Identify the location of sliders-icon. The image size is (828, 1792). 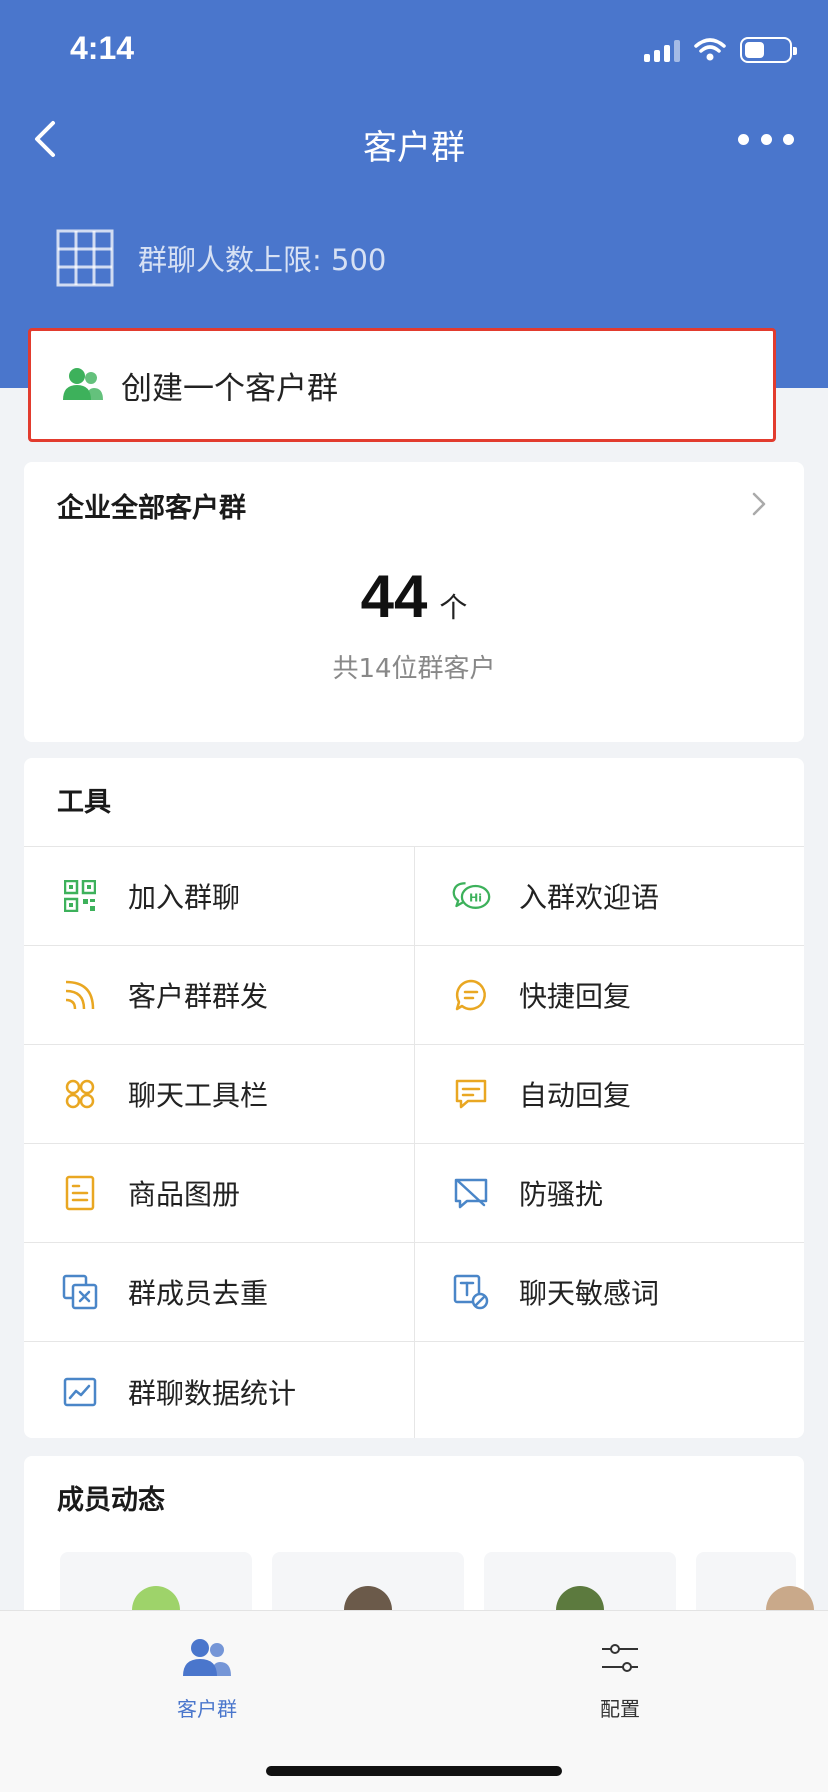
(620, 1658).